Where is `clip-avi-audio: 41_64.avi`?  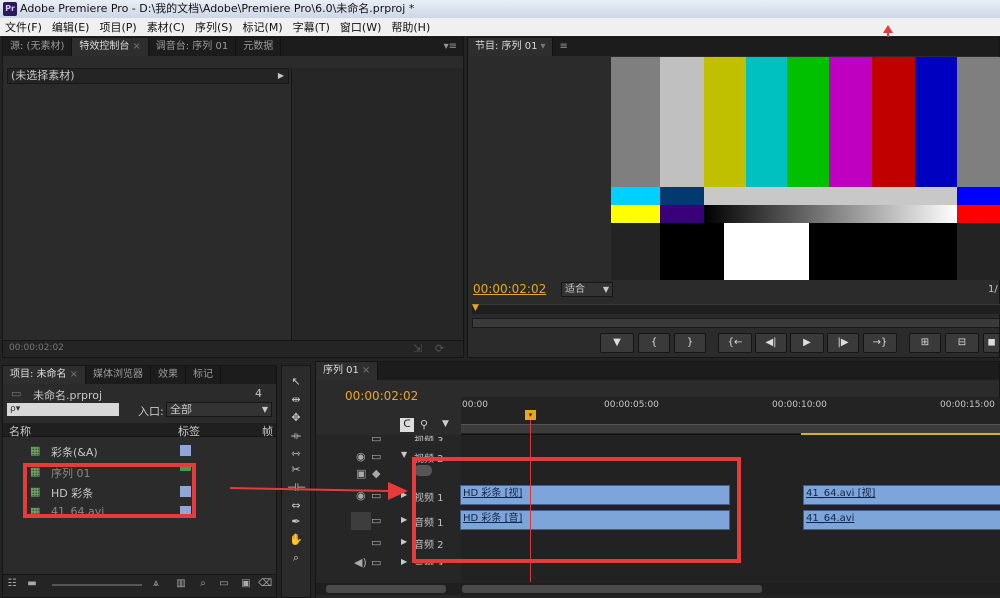
clip-avi-audio: 41_64.avi is located at coordinates (901, 520).